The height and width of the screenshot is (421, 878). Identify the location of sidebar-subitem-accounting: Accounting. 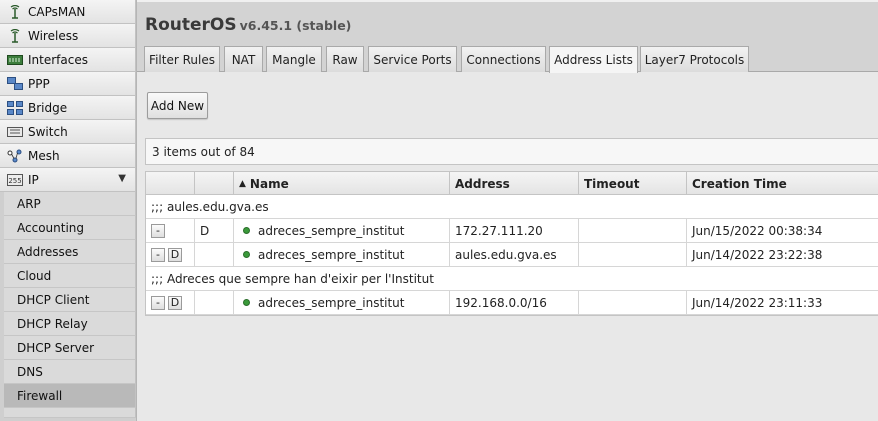
(70, 228).